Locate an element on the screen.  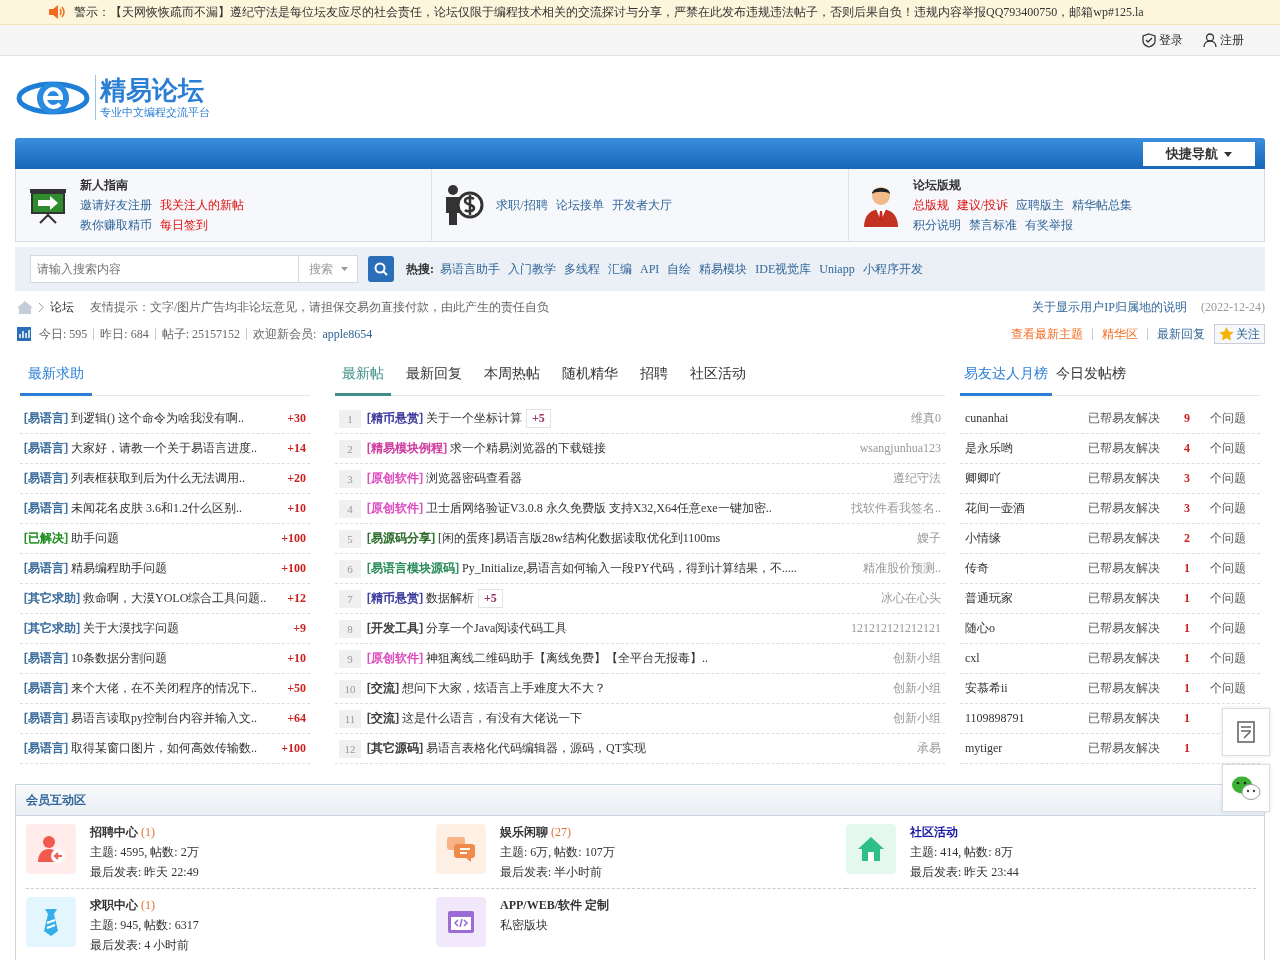
section-tab: 最新求助 is located at coordinates (56, 375).